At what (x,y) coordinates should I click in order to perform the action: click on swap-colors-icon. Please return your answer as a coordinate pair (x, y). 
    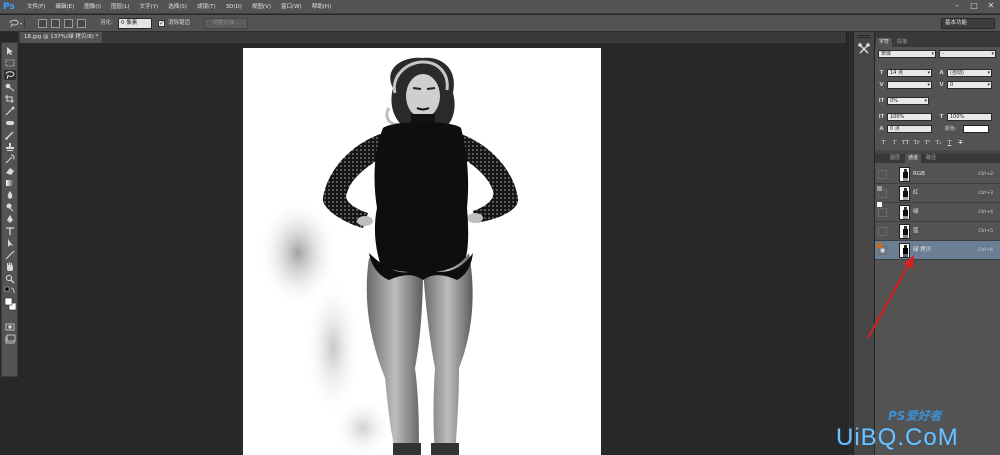
    Looking at the image, I should click on (10, 291).